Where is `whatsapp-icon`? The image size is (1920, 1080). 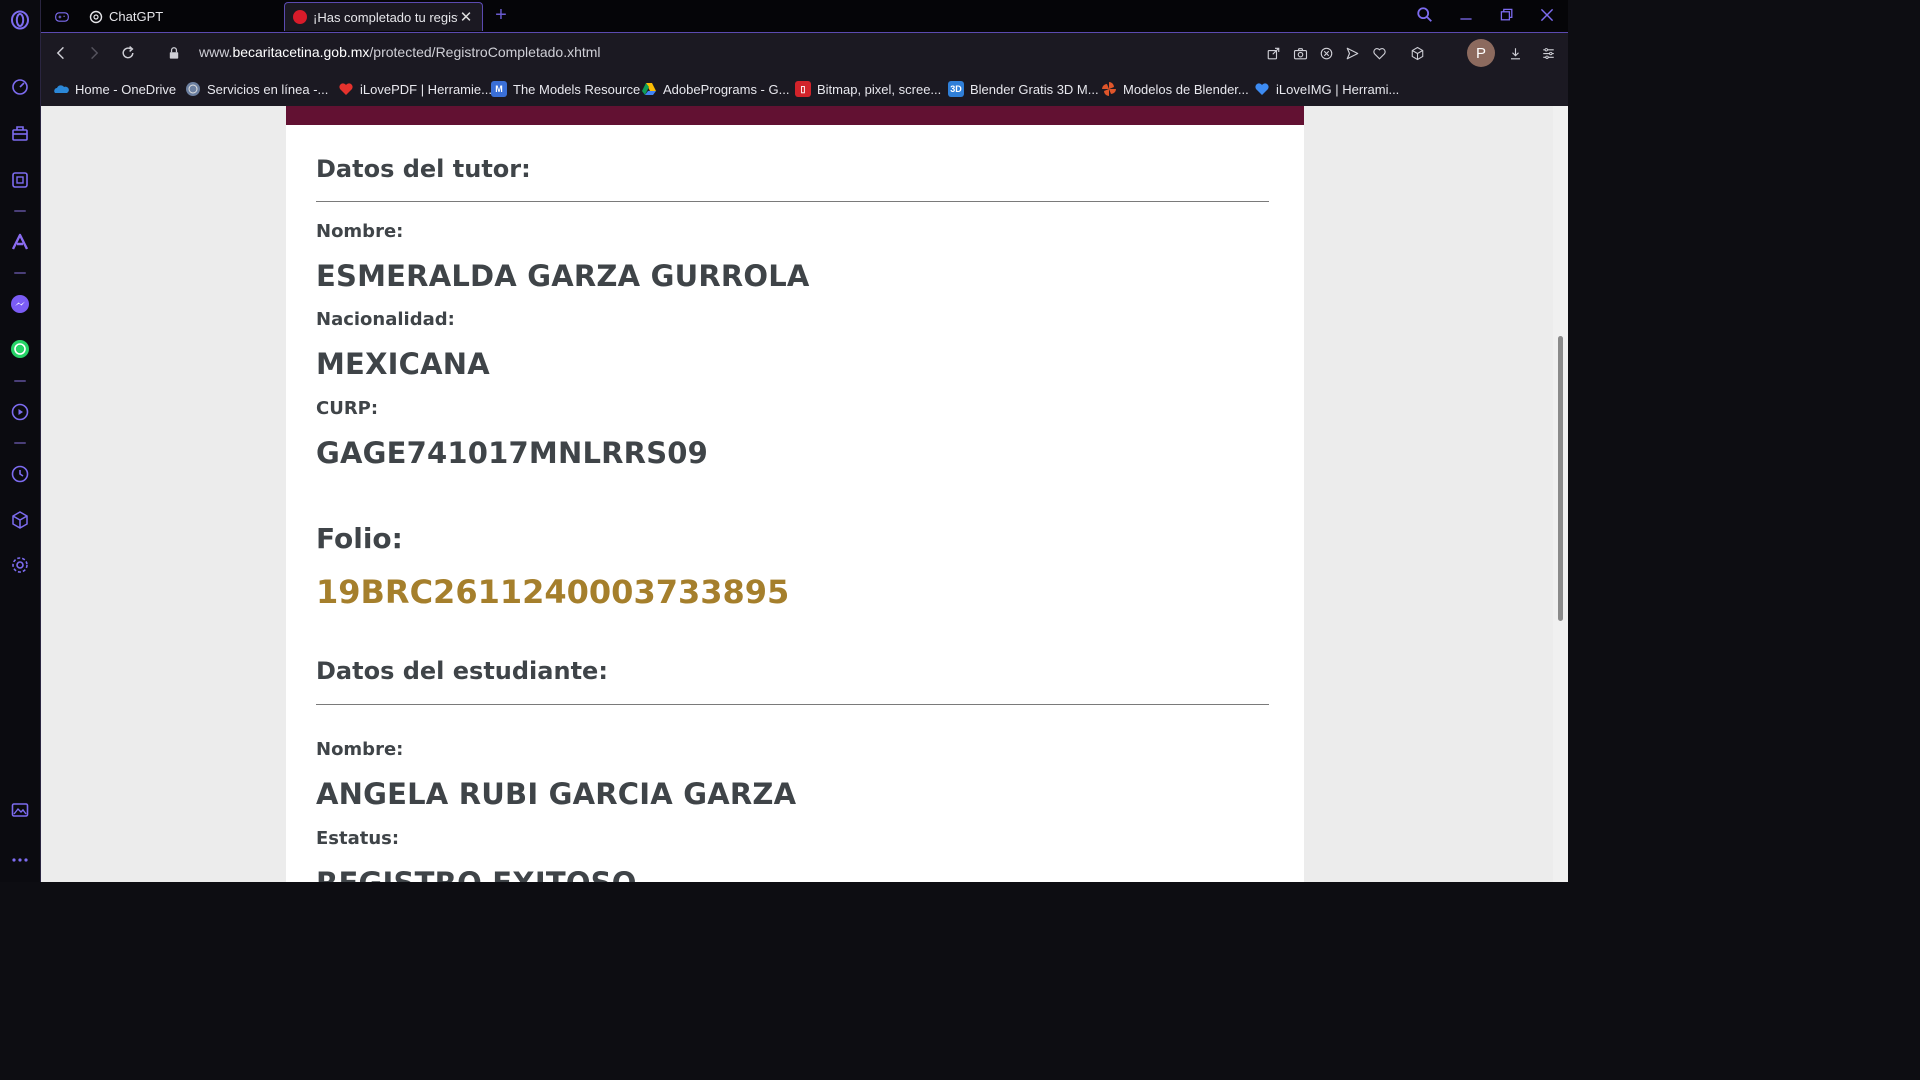
whatsapp-icon is located at coordinates (20, 349).